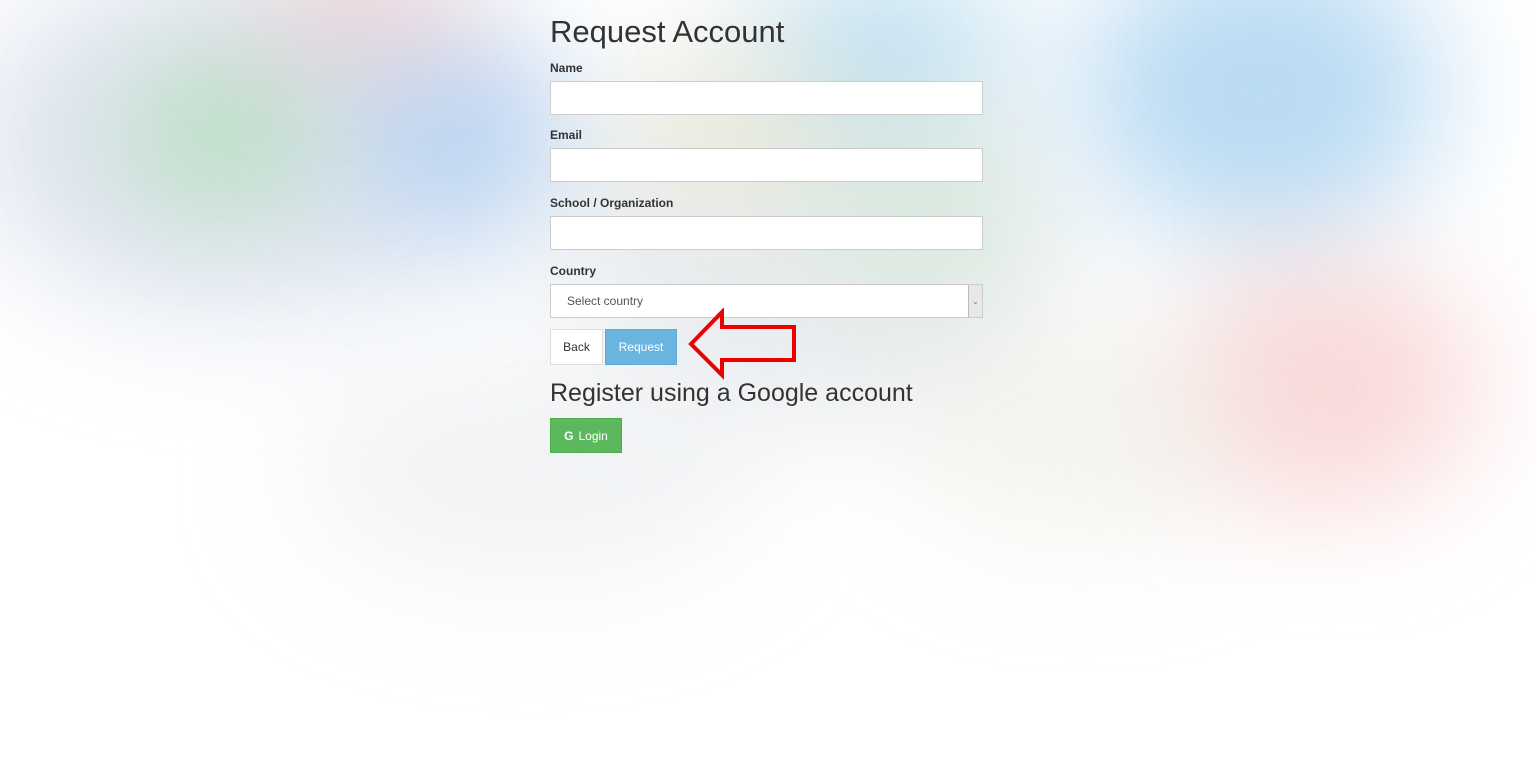 This screenshot has height=773, width=1536. Describe the element at coordinates (731, 393) in the screenshot. I see `google-register-title: Register using a Google account` at that location.